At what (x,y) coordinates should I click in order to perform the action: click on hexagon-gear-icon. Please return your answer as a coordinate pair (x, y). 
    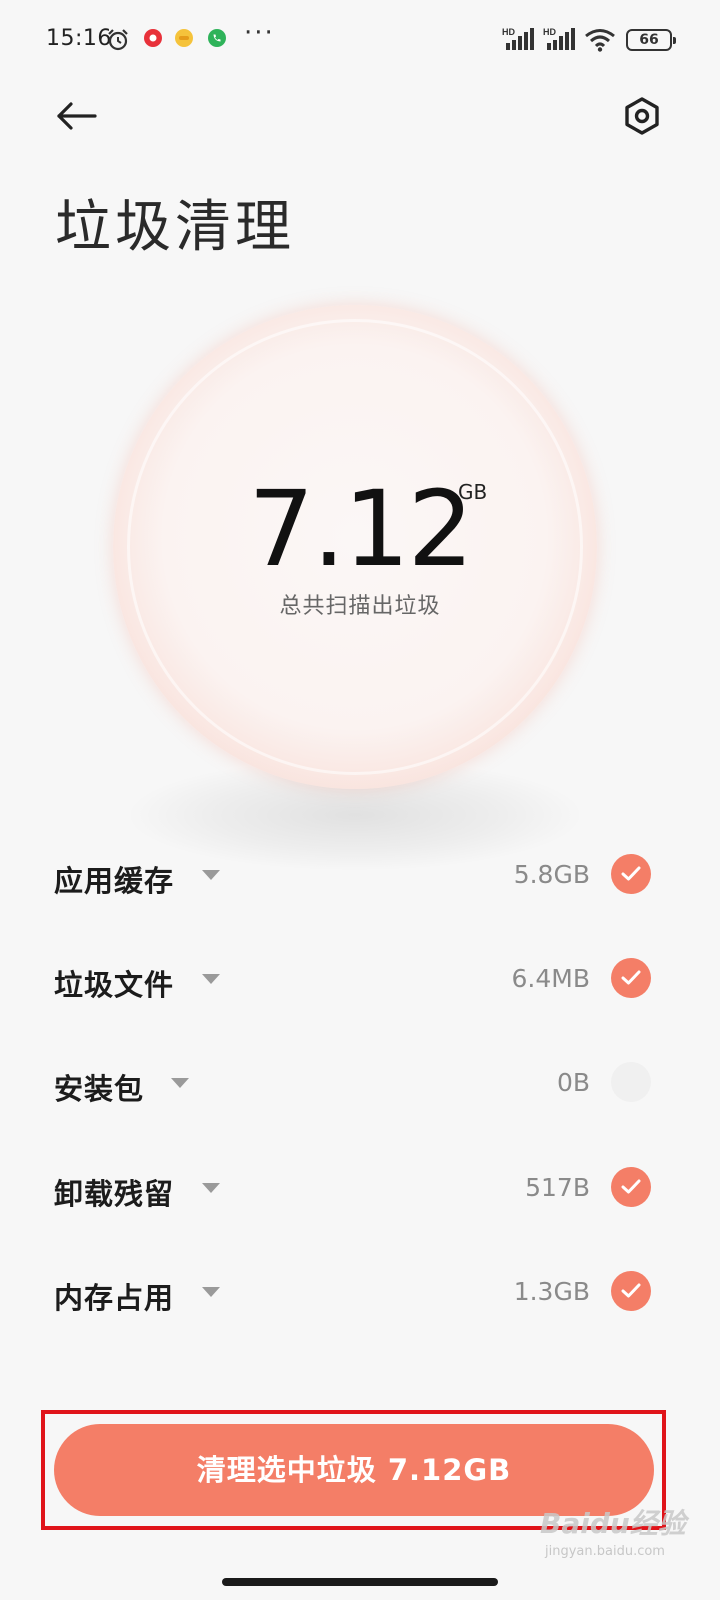
    Looking at the image, I should click on (642, 116).